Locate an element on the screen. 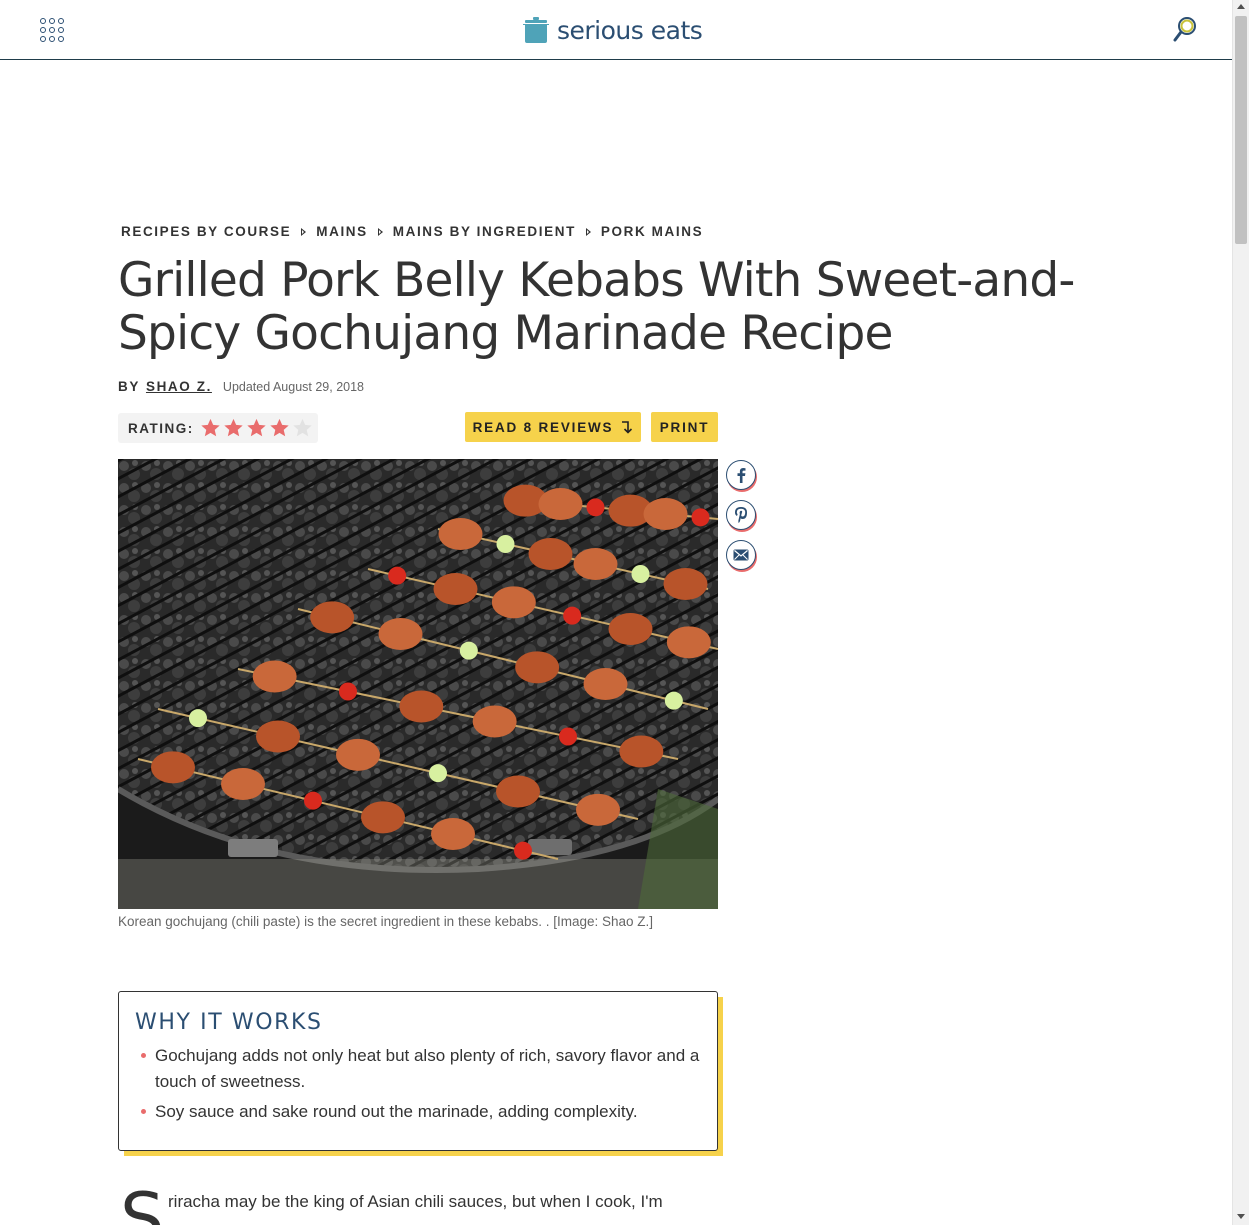 This screenshot has height=1225, width=1249. scroll-up-arrow is located at coordinates (1241, 6).